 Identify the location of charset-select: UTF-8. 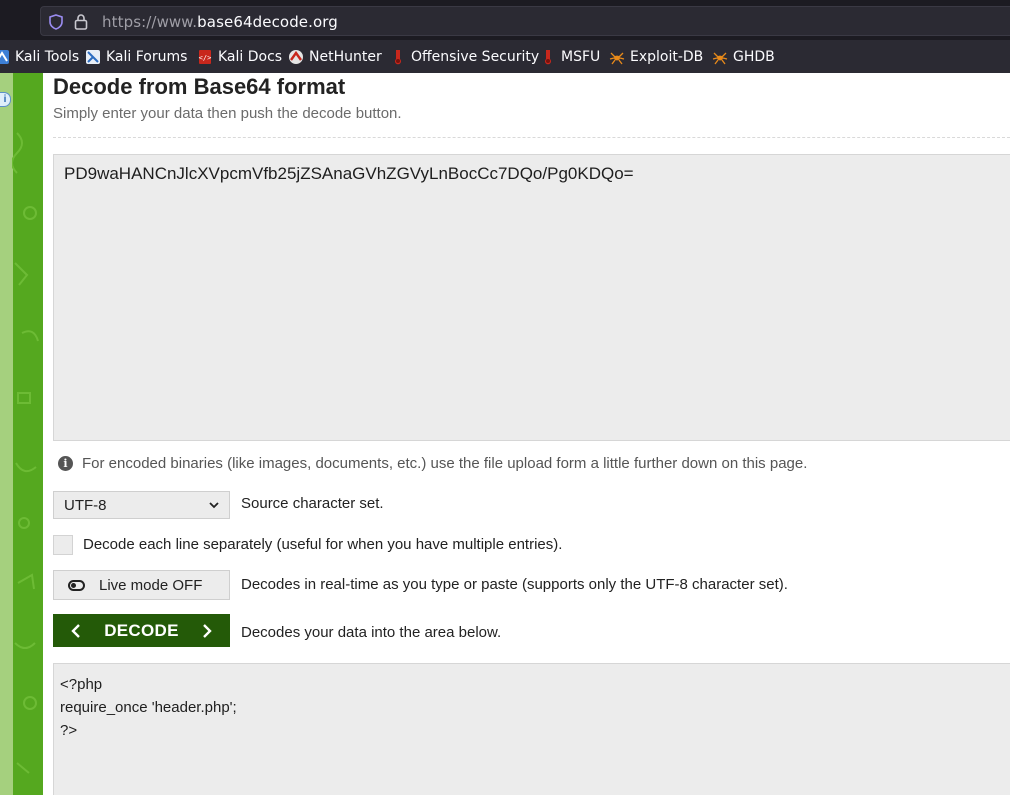
(141, 505).